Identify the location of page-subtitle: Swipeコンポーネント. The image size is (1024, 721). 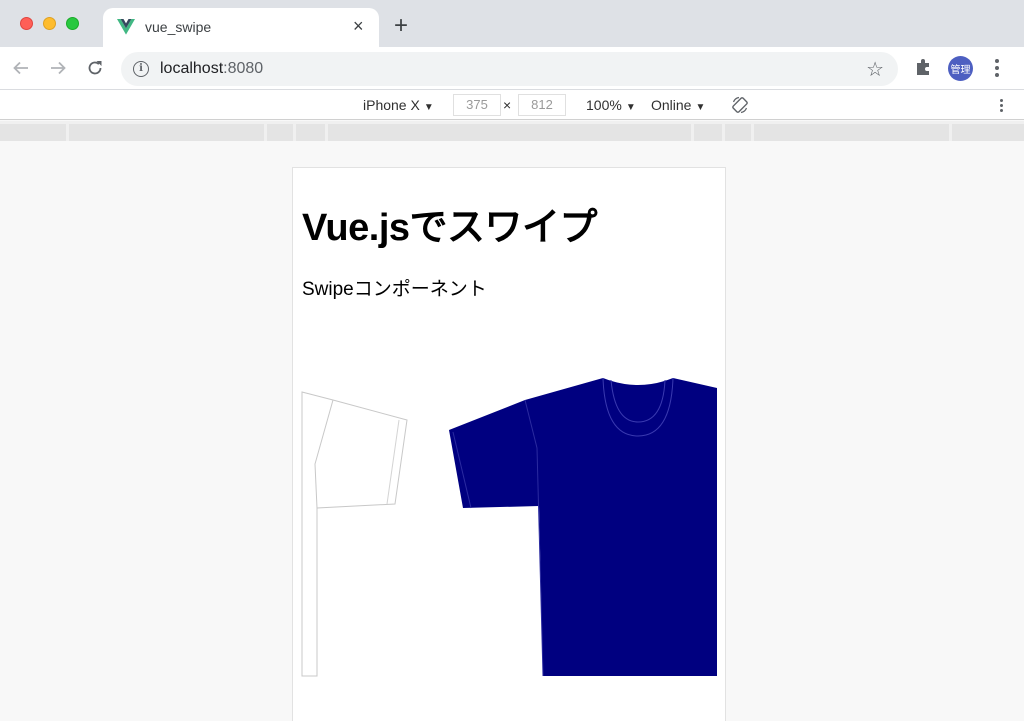
(394, 289).